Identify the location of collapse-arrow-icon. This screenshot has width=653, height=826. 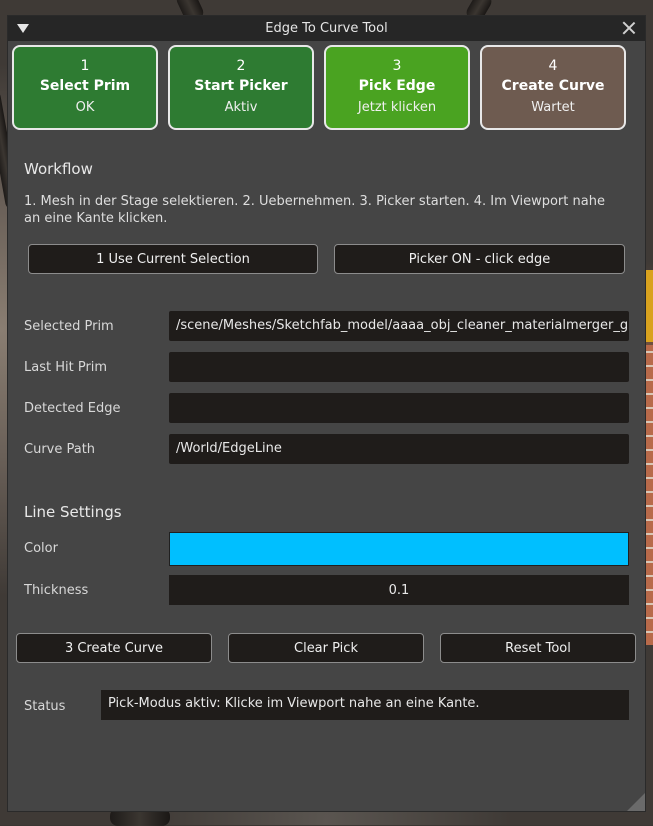
(23, 28).